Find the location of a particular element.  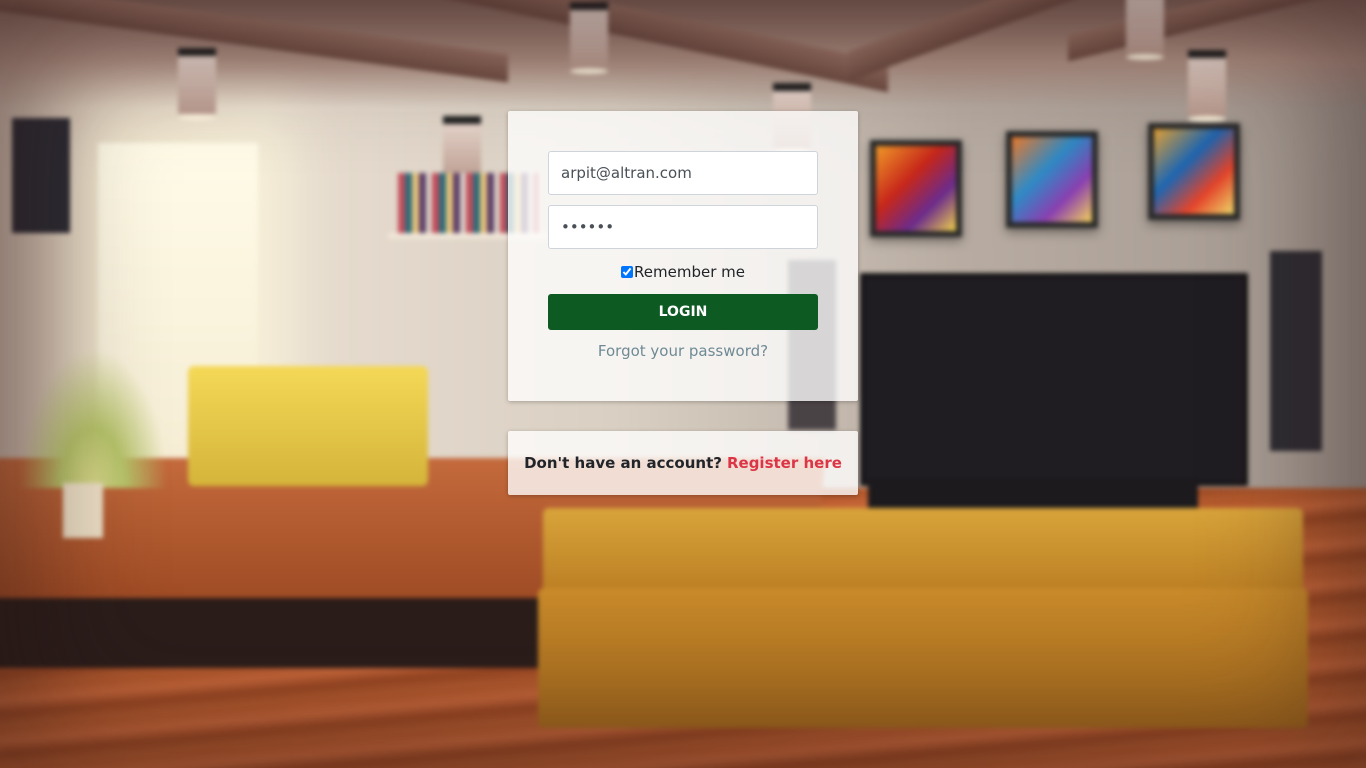

register-link: Register here is located at coordinates (784, 463).